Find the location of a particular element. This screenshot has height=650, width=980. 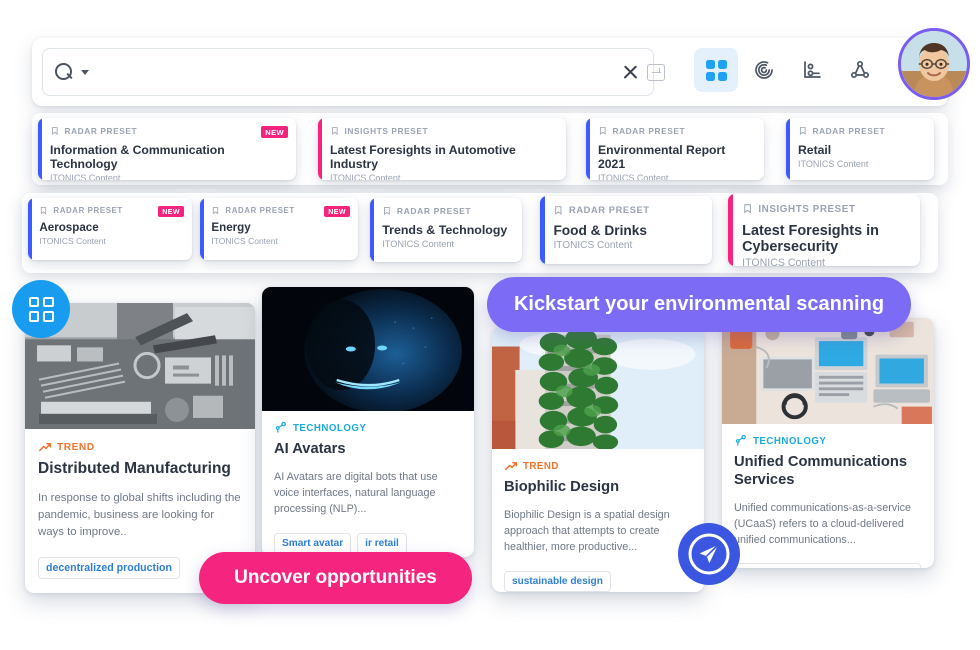

close-icon is located at coordinates (630, 72).